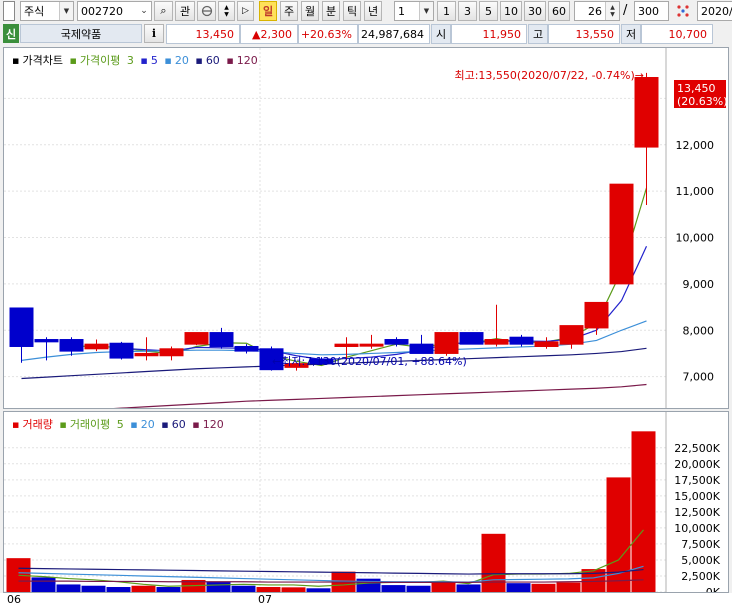  I want to click on volume-y-tick-label: 12,500K, so click(697, 512).